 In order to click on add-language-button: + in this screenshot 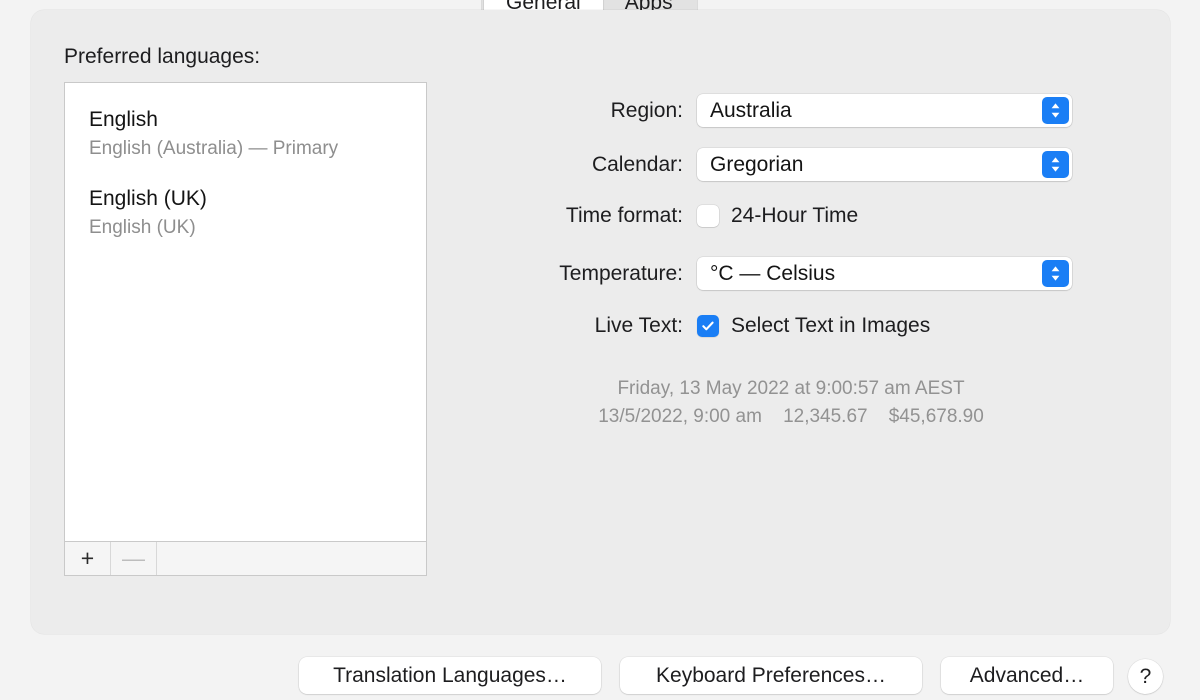, I will do `click(88, 558)`.